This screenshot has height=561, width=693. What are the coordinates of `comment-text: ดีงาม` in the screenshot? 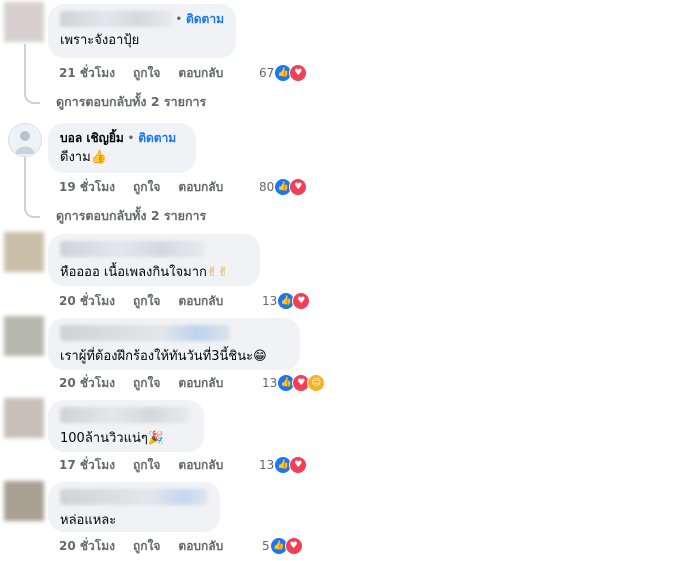 It's located at (75, 157).